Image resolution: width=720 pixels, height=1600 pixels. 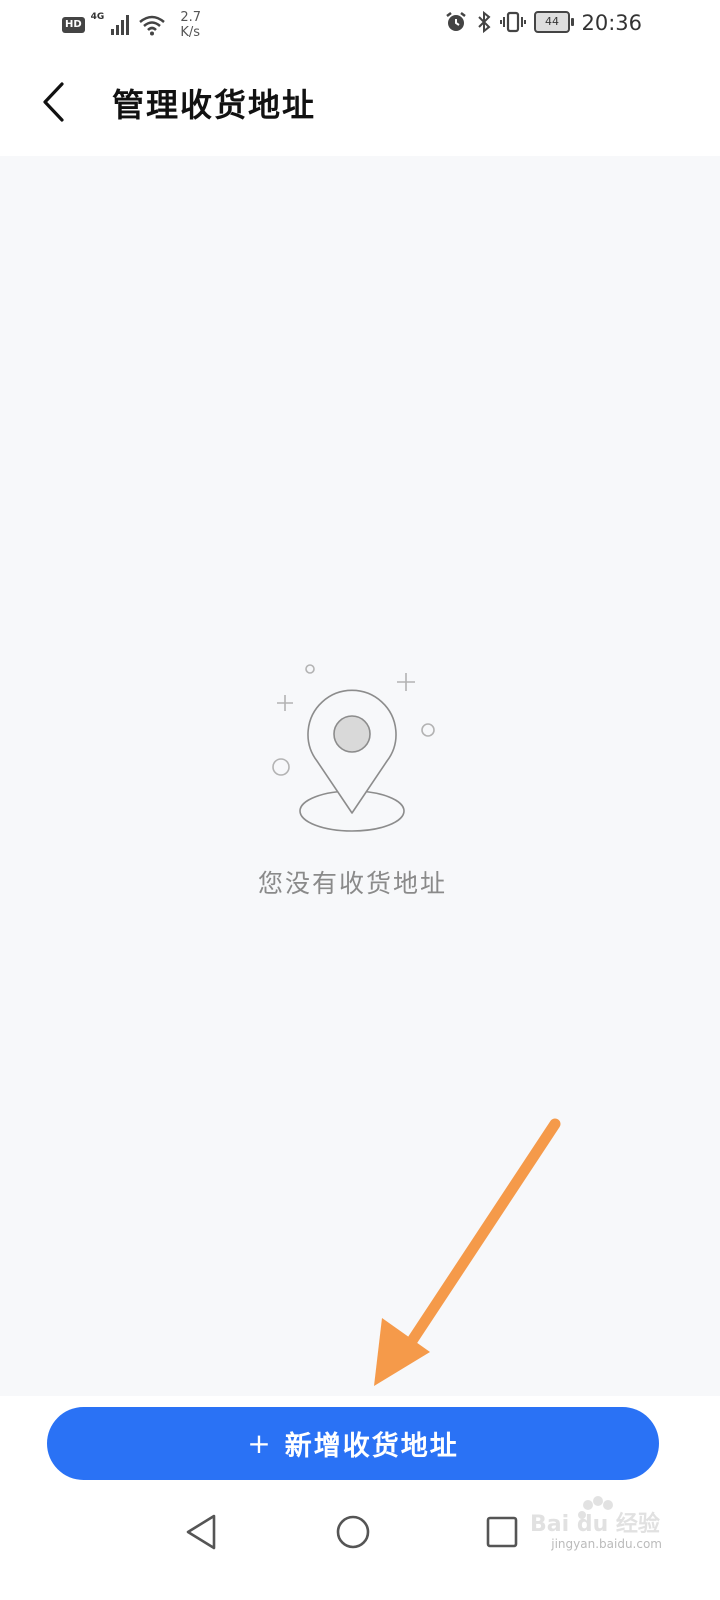 I want to click on battery-icon: 44, so click(x=554, y=22).